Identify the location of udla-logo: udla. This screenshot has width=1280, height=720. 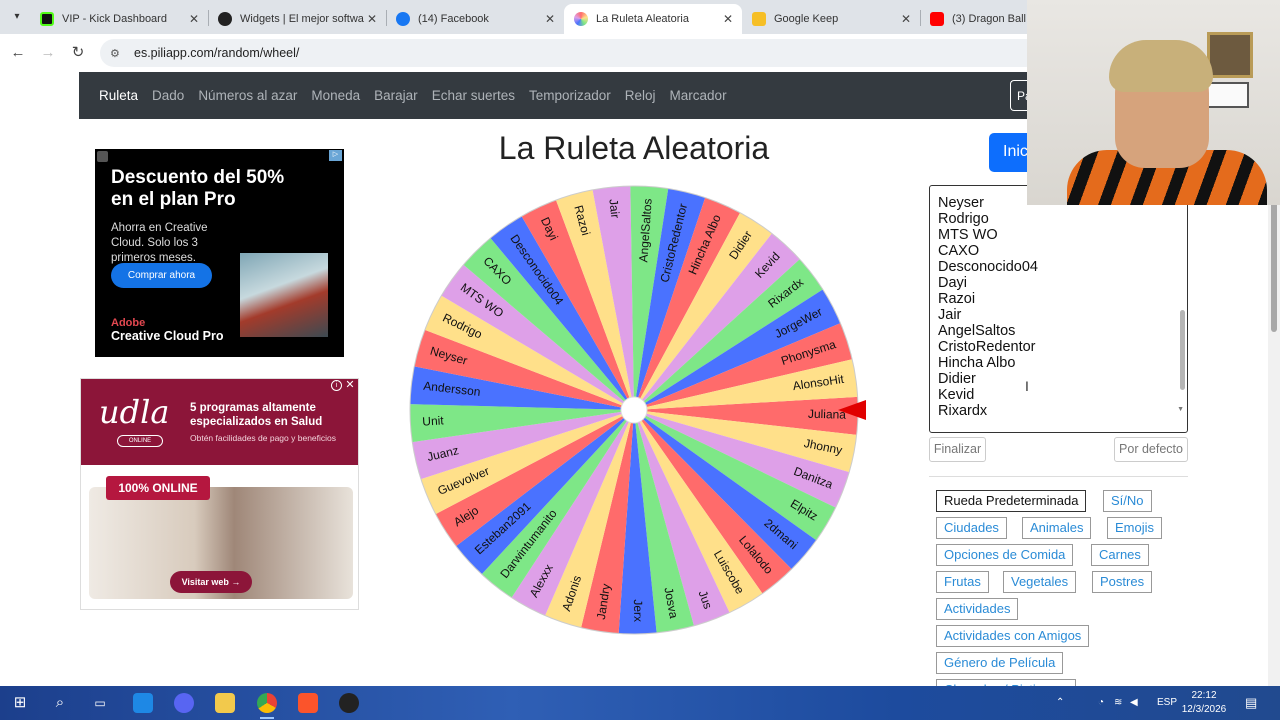
(134, 412).